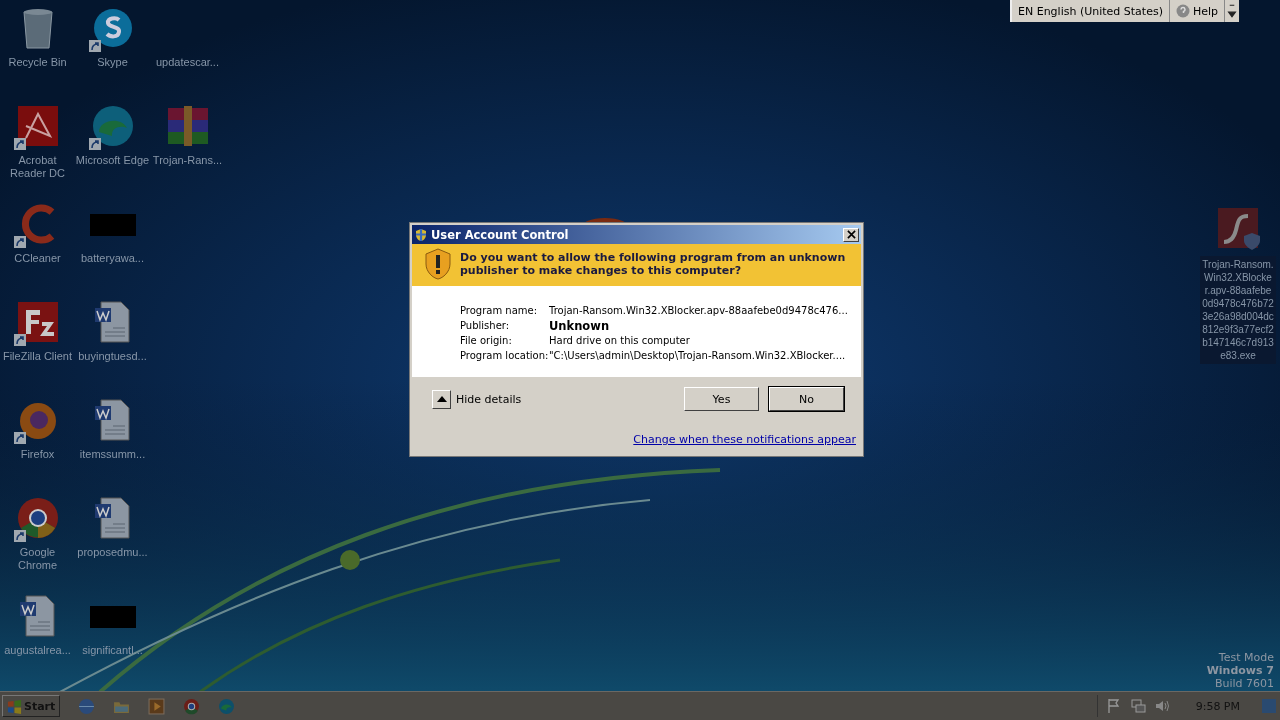 This screenshot has width=1280, height=720. I want to click on up-arrow-icon, so click(441, 399).